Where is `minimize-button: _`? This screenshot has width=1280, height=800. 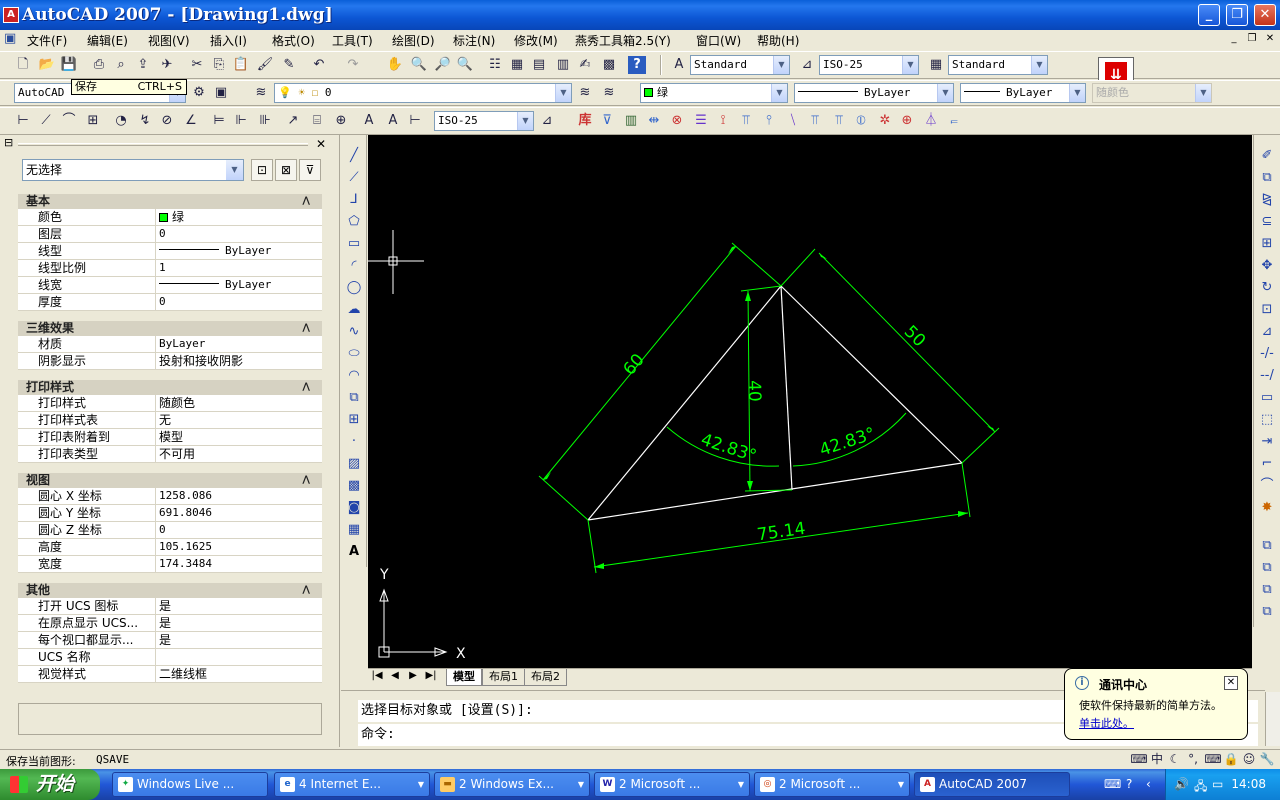 minimize-button: _ is located at coordinates (1209, 15).